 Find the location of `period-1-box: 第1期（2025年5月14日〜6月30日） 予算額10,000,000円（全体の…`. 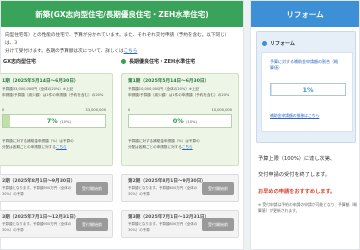

period-1-box: 第1期（2025年5月14日〜6月30日） 予算額10,000,000円（全体の… is located at coordinates (180, 119).